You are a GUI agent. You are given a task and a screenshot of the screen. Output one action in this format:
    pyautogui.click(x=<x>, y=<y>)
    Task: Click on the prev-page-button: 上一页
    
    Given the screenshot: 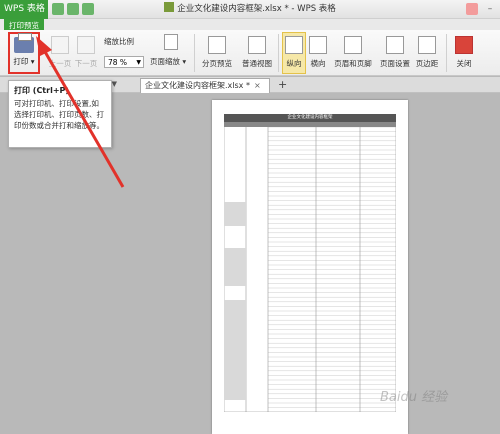 What is the action you would take?
    pyautogui.click(x=60, y=52)
    